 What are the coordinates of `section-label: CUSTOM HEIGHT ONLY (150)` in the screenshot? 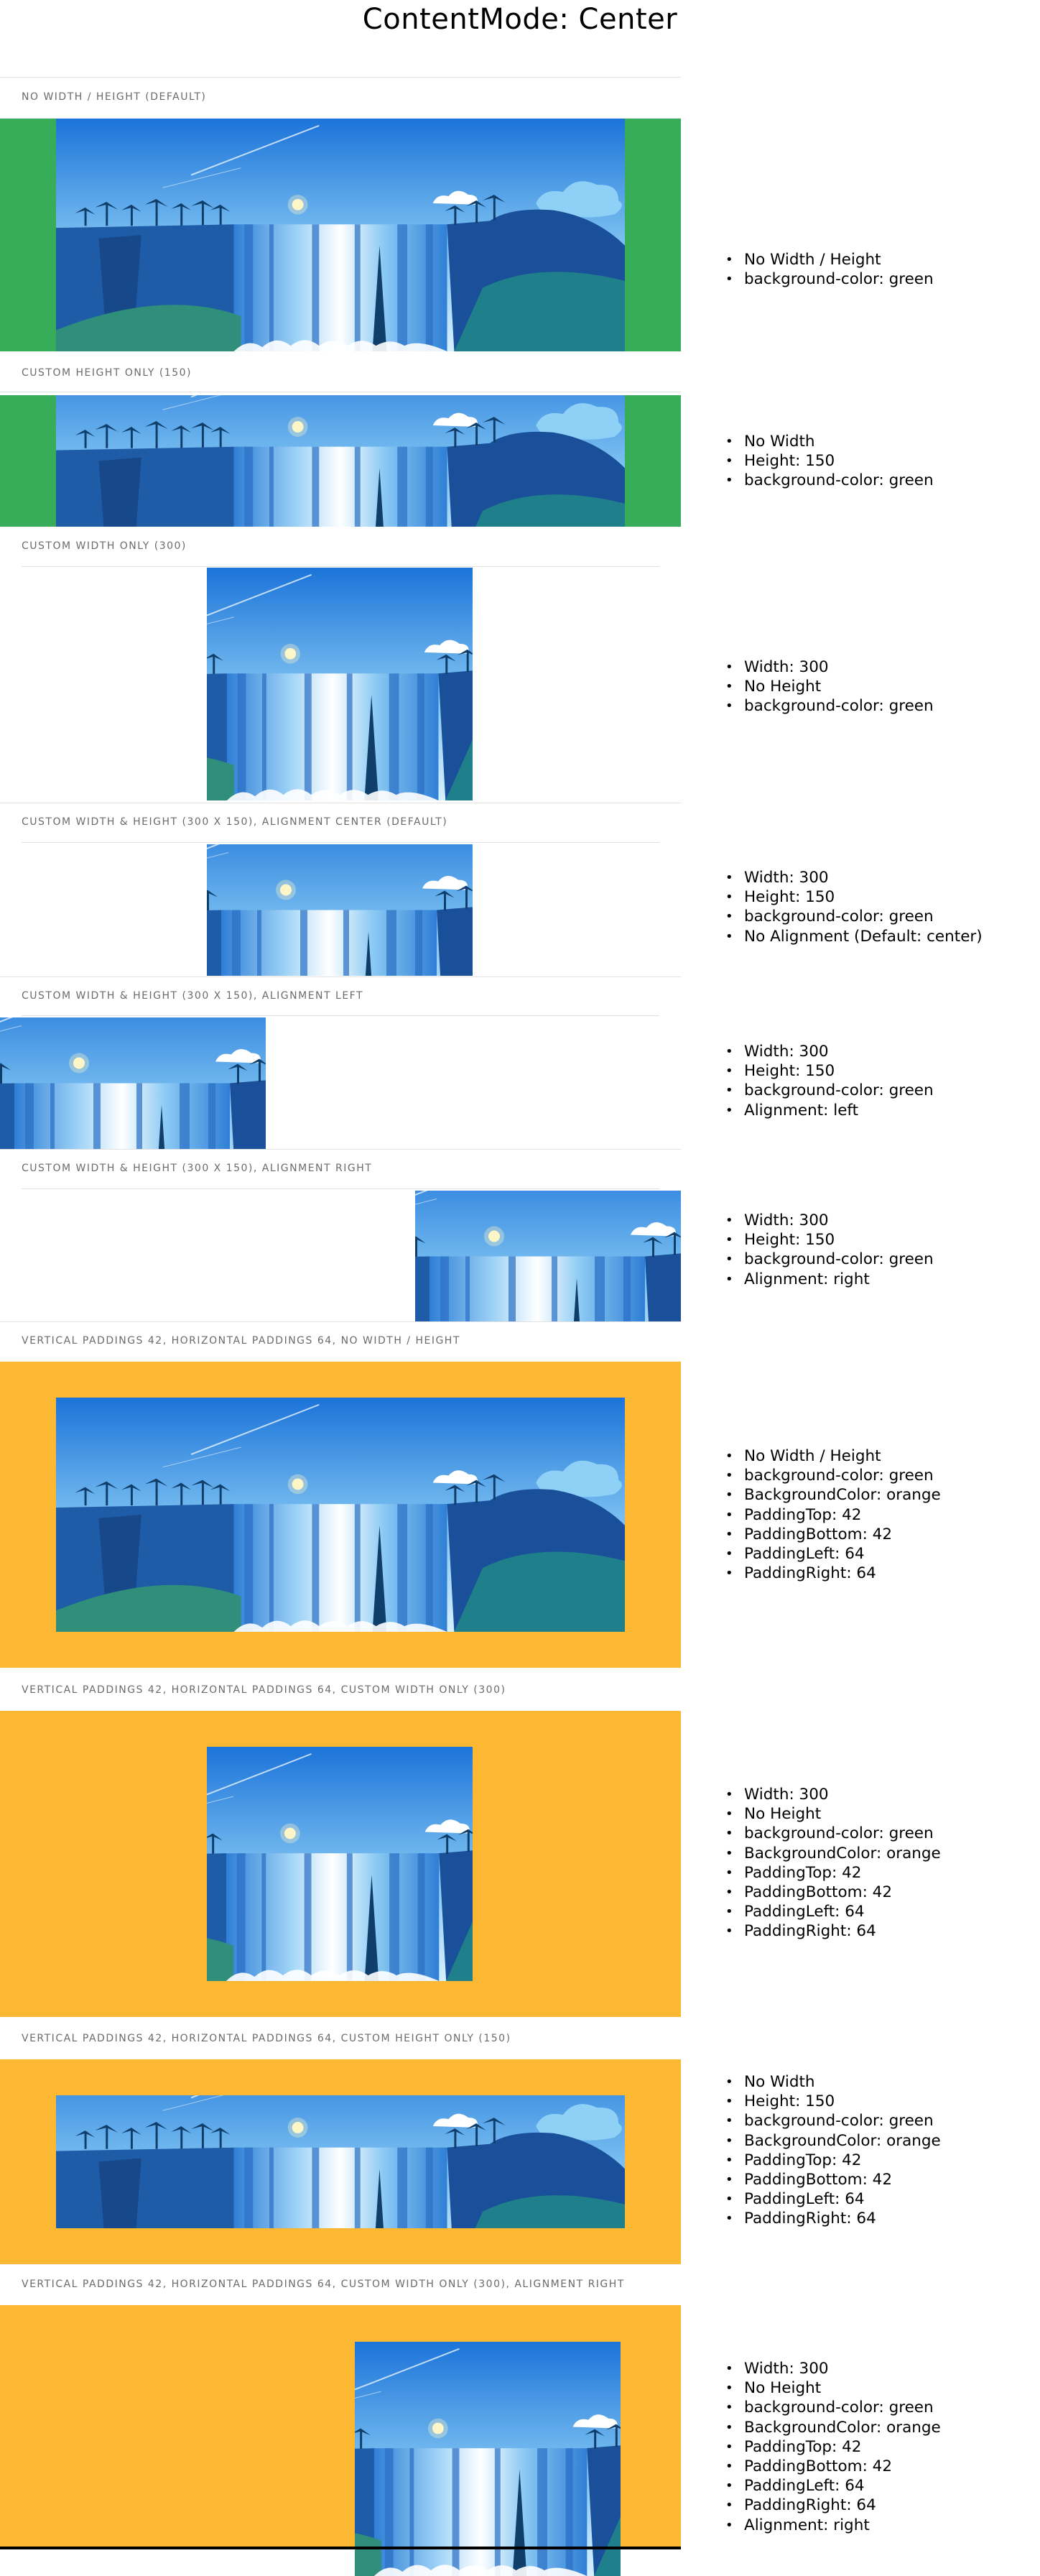 It's located at (107, 373).